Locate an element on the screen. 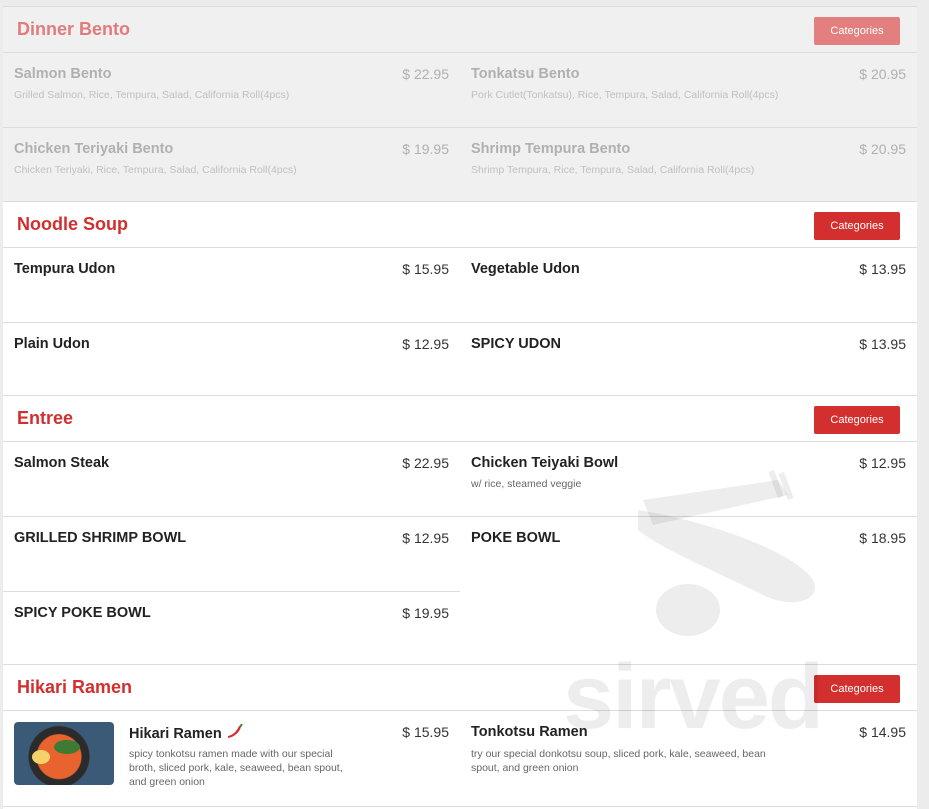 This screenshot has height=809, width=929. ramen-photo is located at coordinates (64, 753).